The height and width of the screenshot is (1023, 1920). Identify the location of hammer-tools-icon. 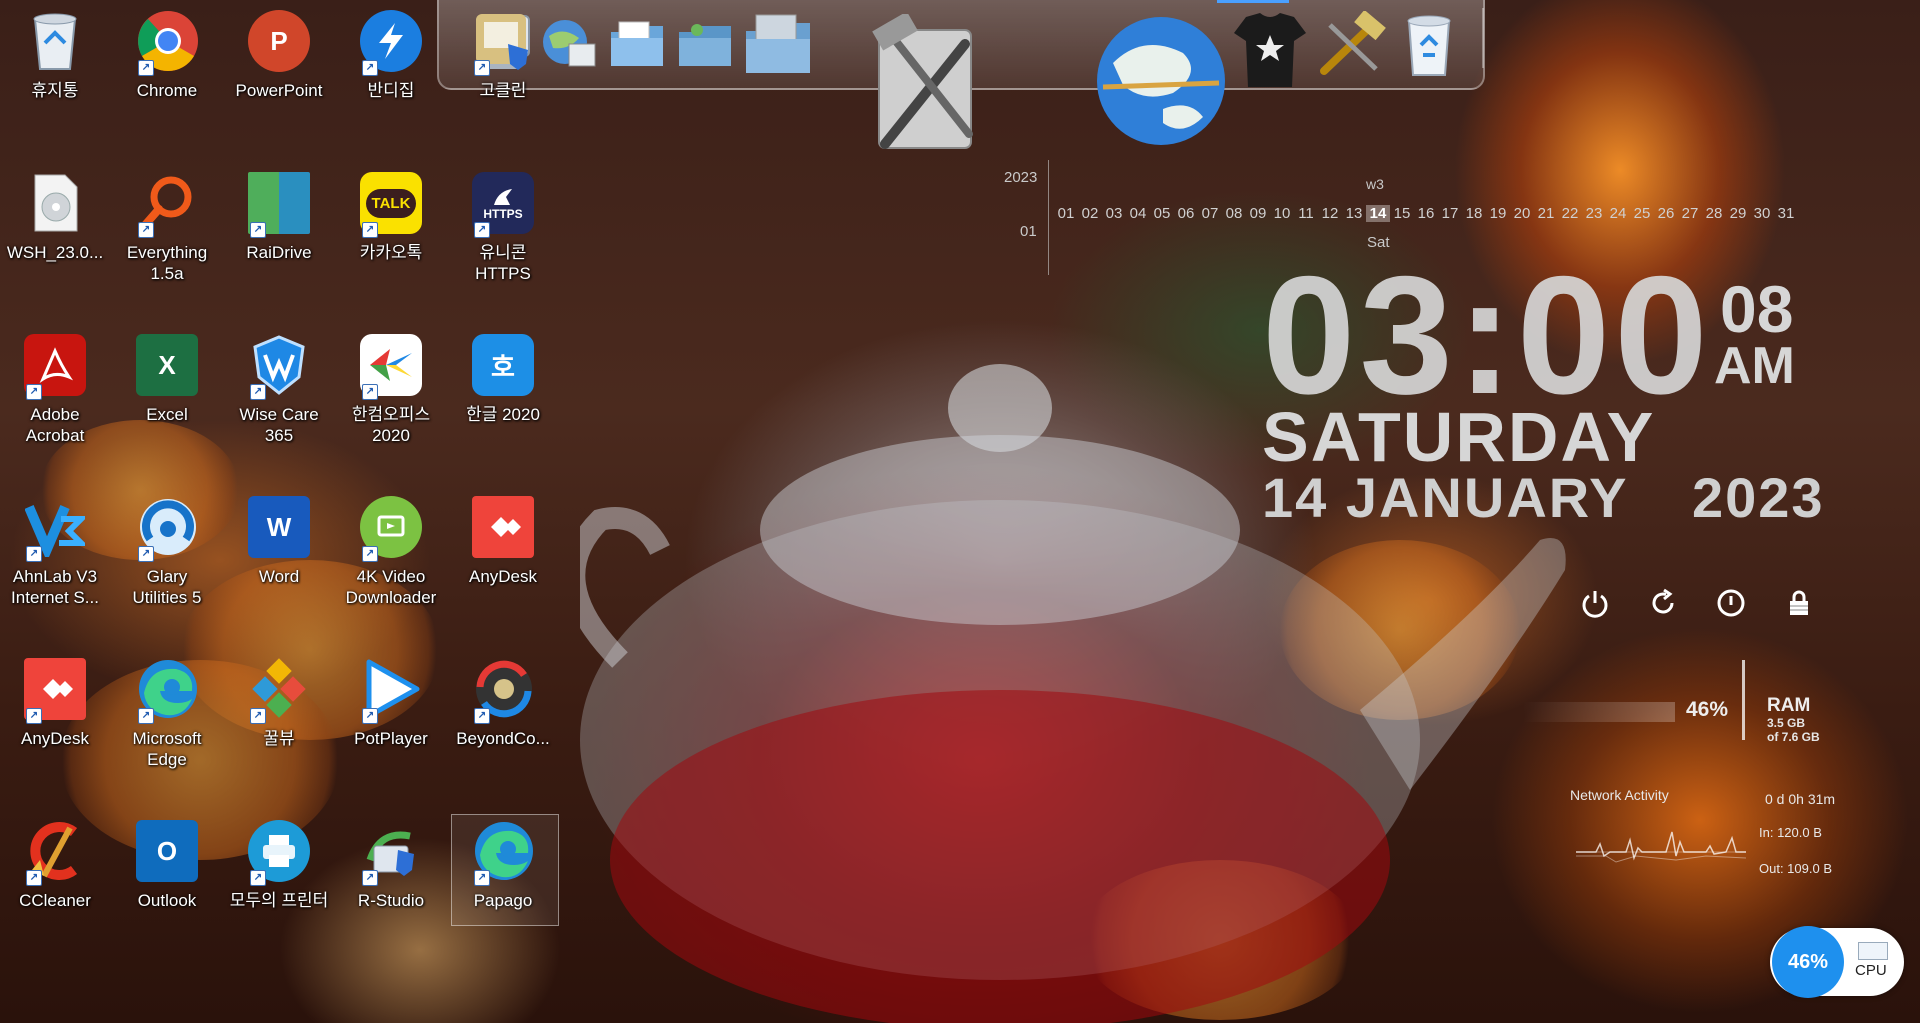
(1351, 45).